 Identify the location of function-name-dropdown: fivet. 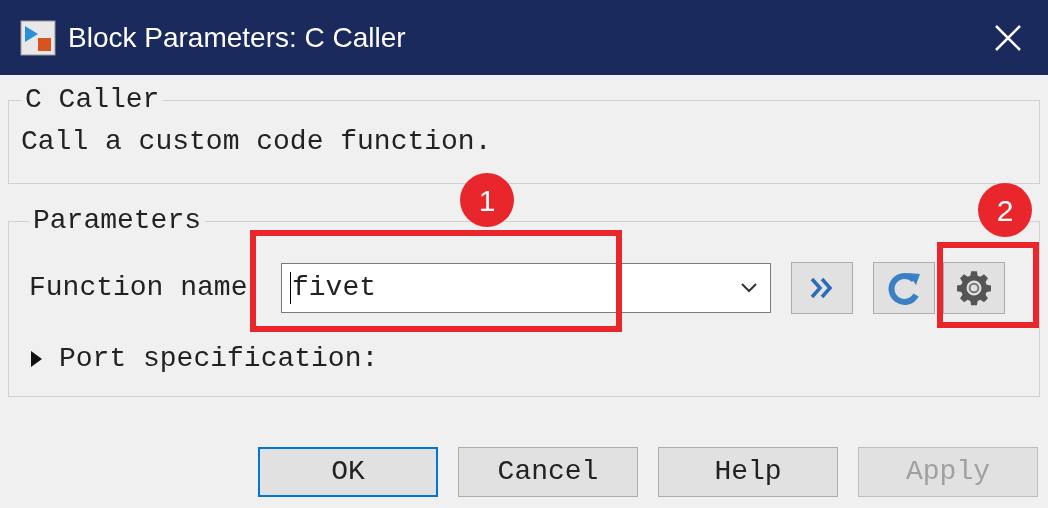
(526, 288).